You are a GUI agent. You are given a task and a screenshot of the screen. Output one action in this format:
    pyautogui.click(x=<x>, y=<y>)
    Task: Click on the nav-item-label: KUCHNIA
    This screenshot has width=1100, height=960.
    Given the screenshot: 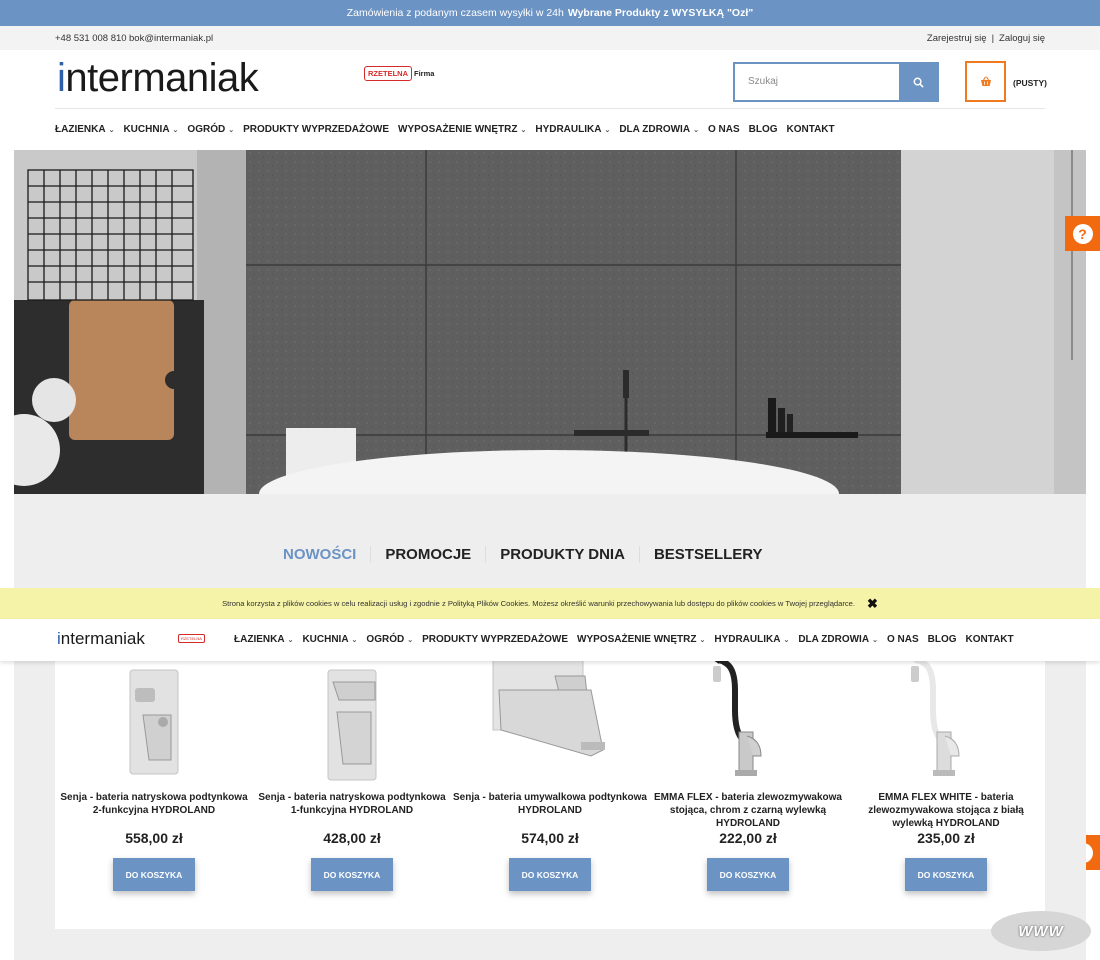 What is the action you would take?
    pyautogui.click(x=146, y=129)
    